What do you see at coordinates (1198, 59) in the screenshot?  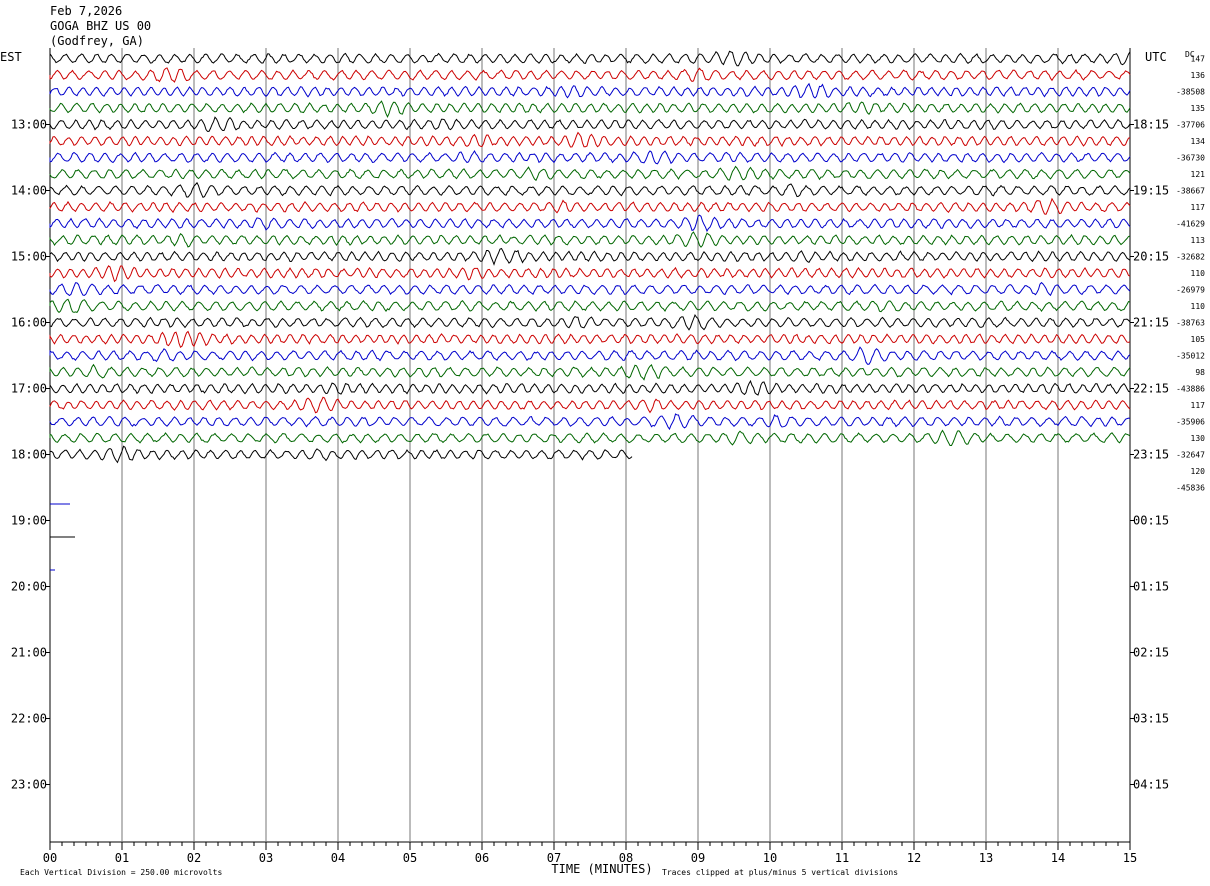 I see `dc-offset-label: 147` at bounding box center [1198, 59].